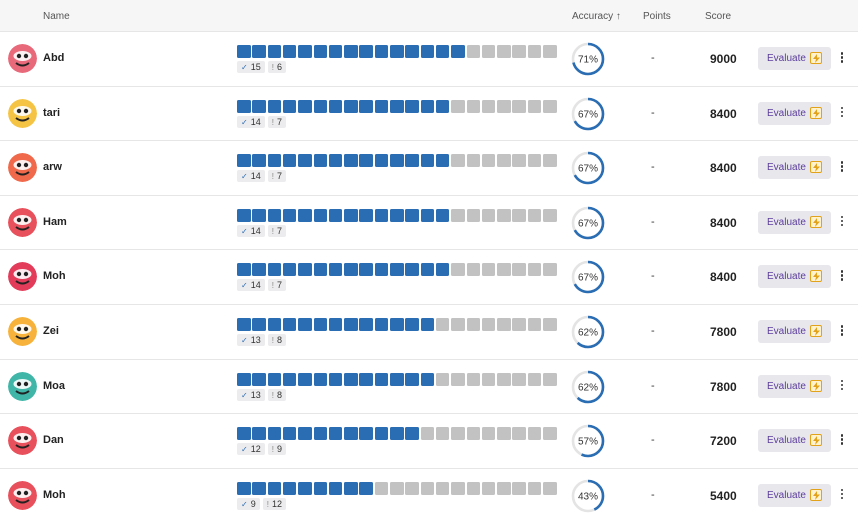  What do you see at coordinates (55, 276) in the screenshot?
I see `player-name: Moh` at bounding box center [55, 276].